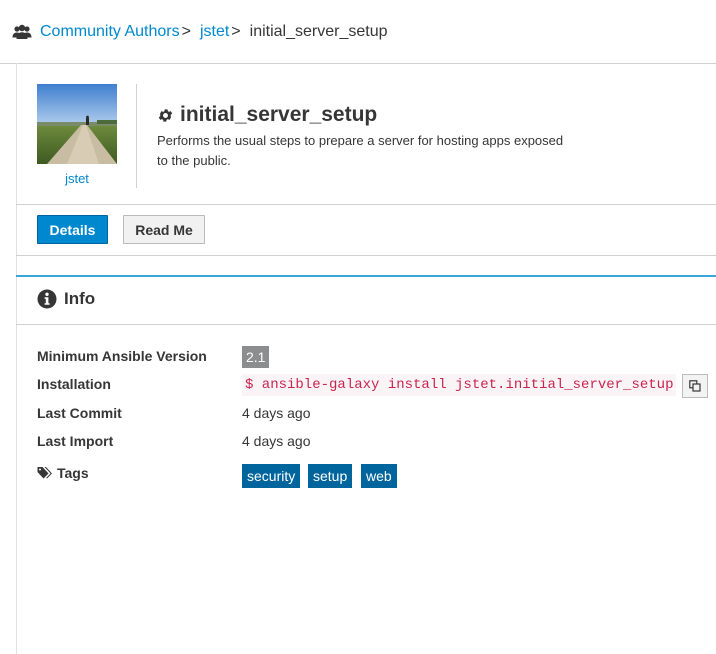  What do you see at coordinates (16, 358) in the screenshot?
I see `content-left-border` at bounding box center [16, 358].